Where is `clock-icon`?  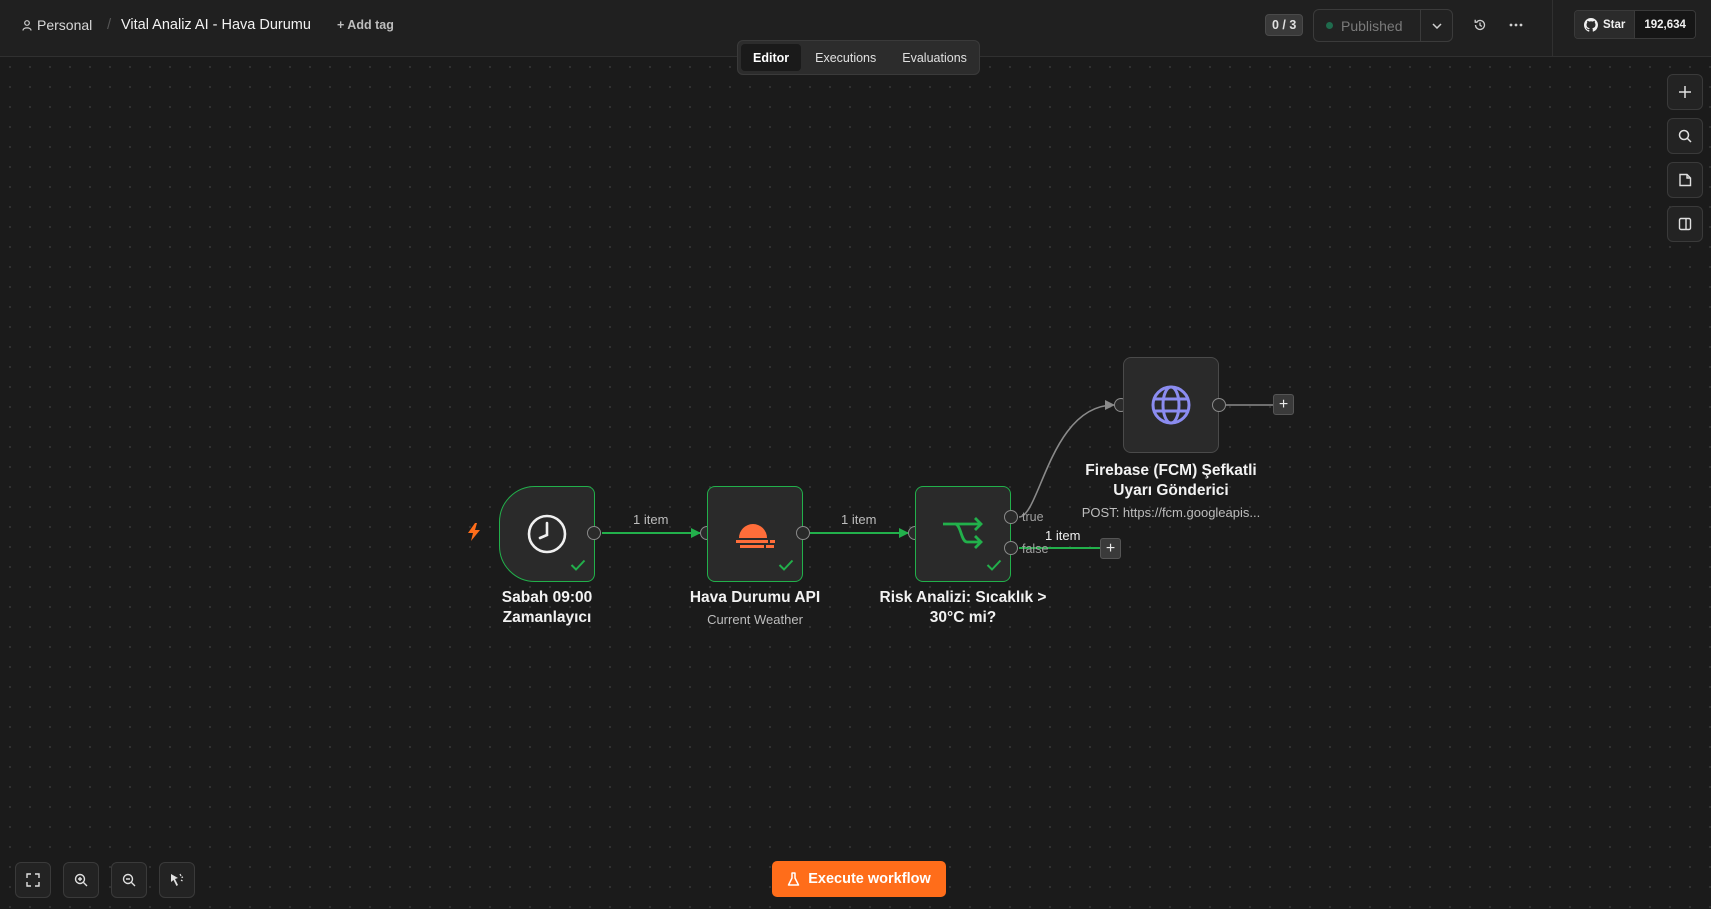
clock-icon is located at coordinates (547, 534).